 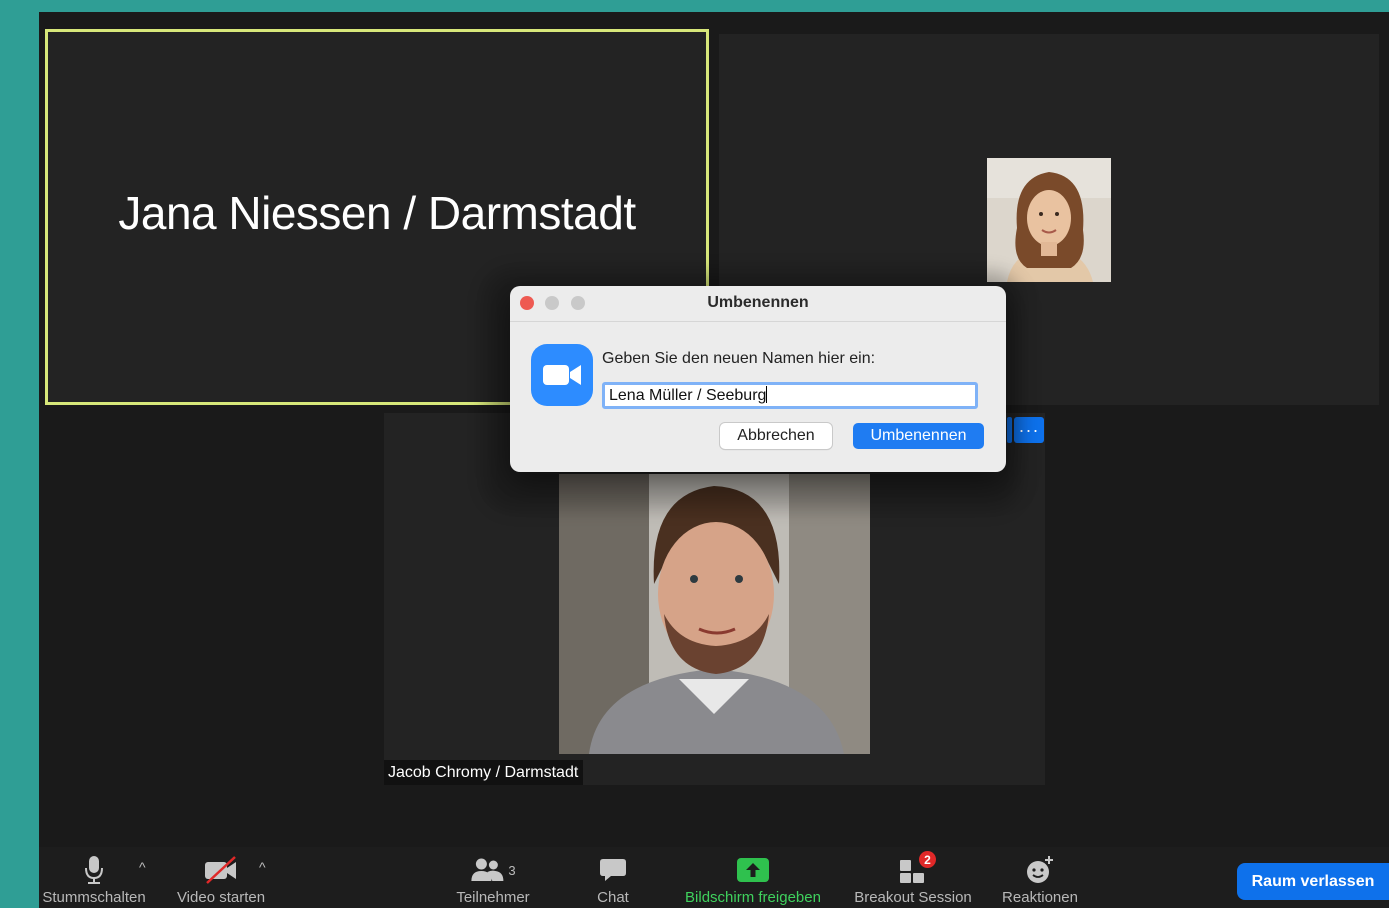 I want to click on chat-label: Chat, so click(x=613, y=897).